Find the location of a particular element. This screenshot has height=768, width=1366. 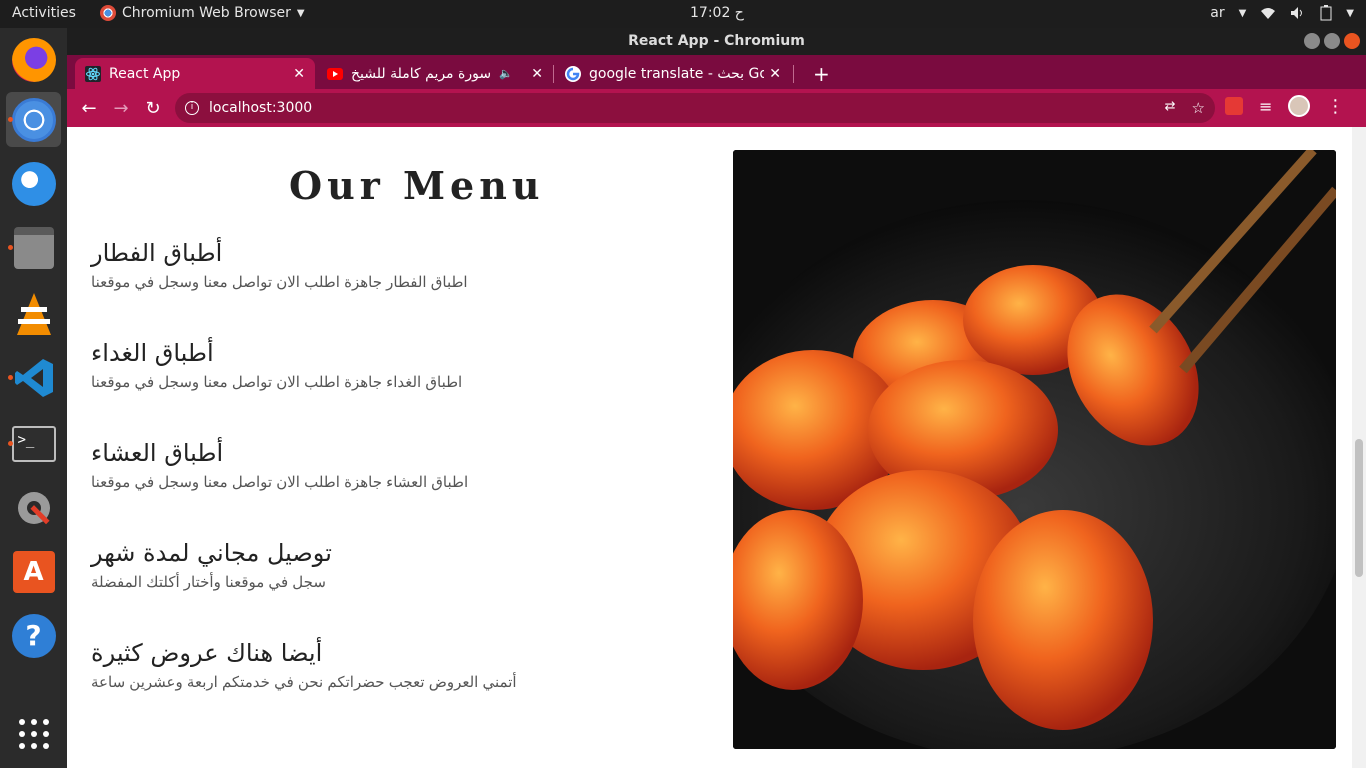

avatar is located at coordinates (1299, 106).